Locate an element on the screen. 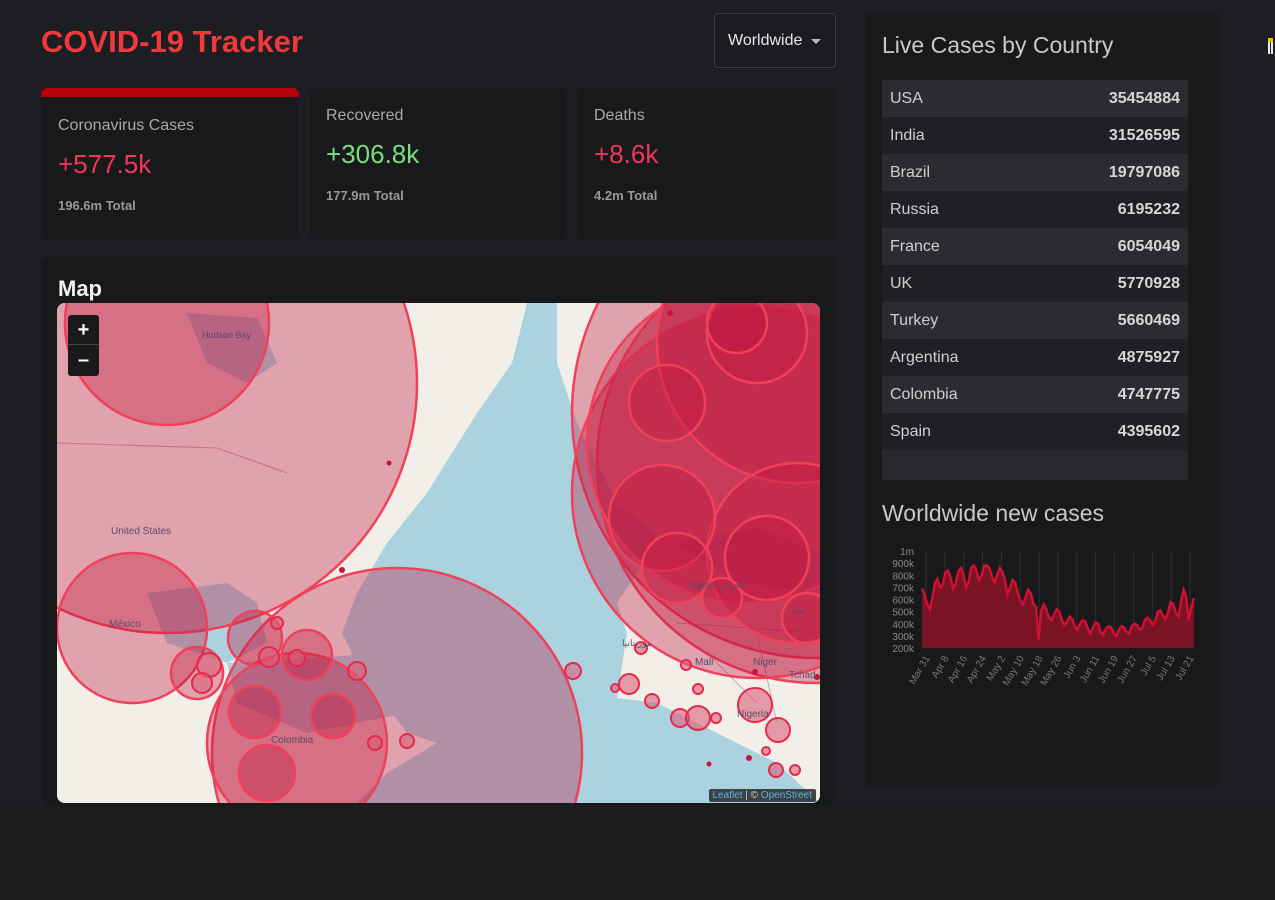  country-cases: 4395602 is located at coordinates (1148, 431).